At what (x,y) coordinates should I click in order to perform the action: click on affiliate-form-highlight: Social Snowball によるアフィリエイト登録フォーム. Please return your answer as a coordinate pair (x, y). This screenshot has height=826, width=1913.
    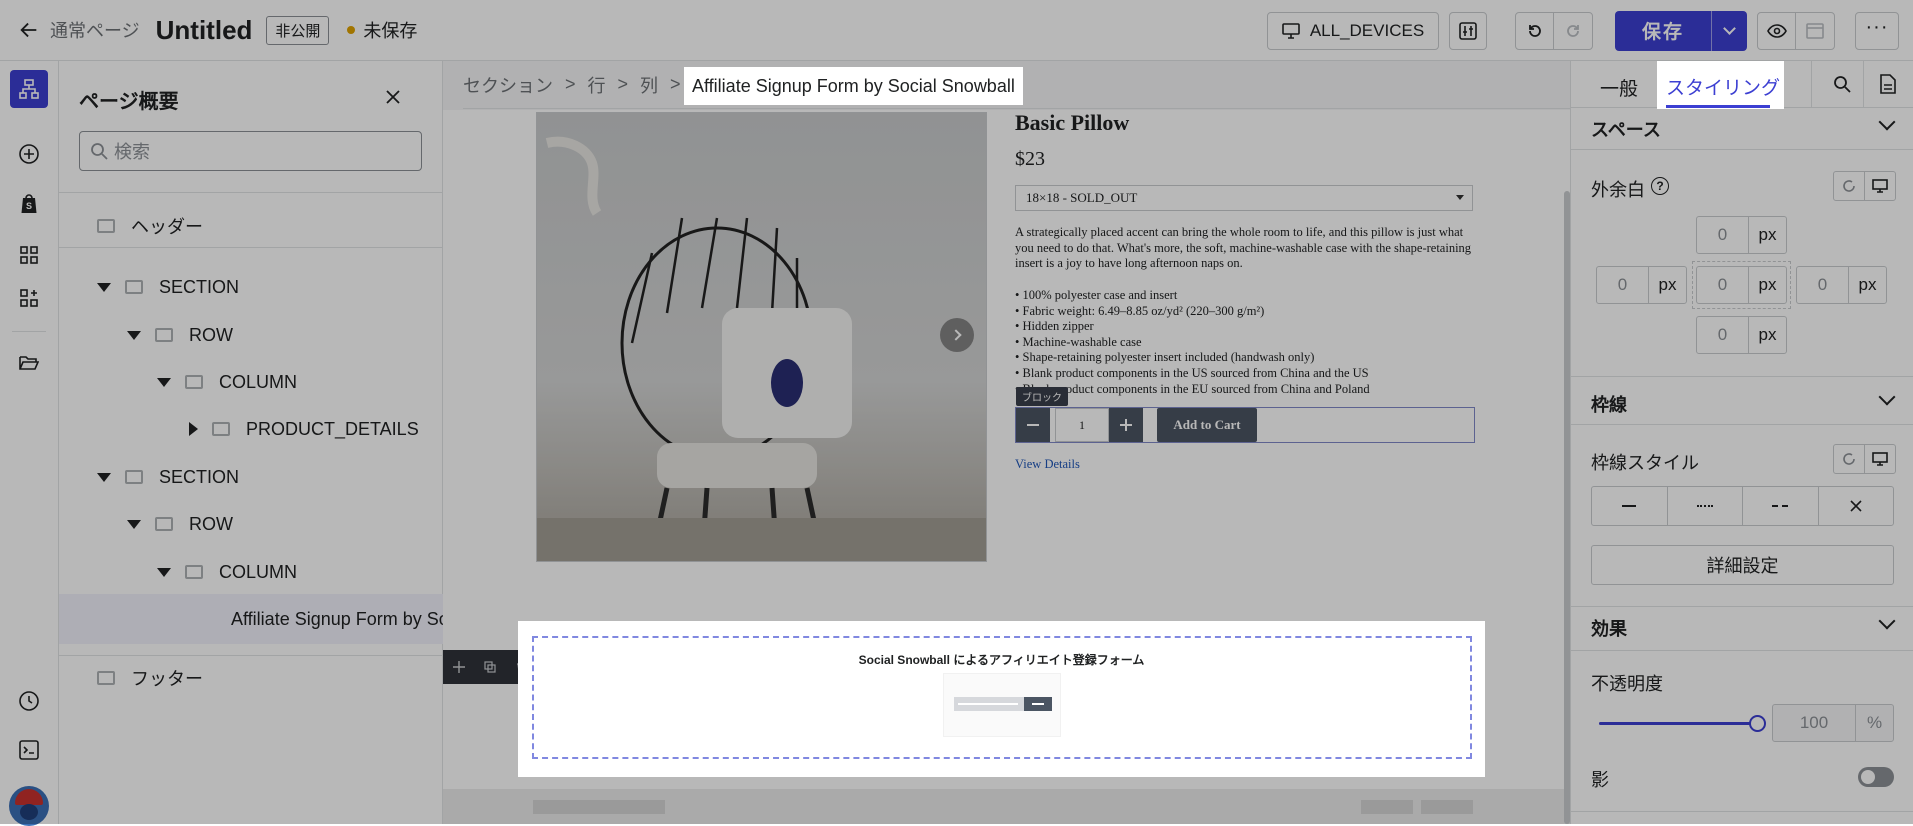
    Looking at the image, I should click on (1001, 699).